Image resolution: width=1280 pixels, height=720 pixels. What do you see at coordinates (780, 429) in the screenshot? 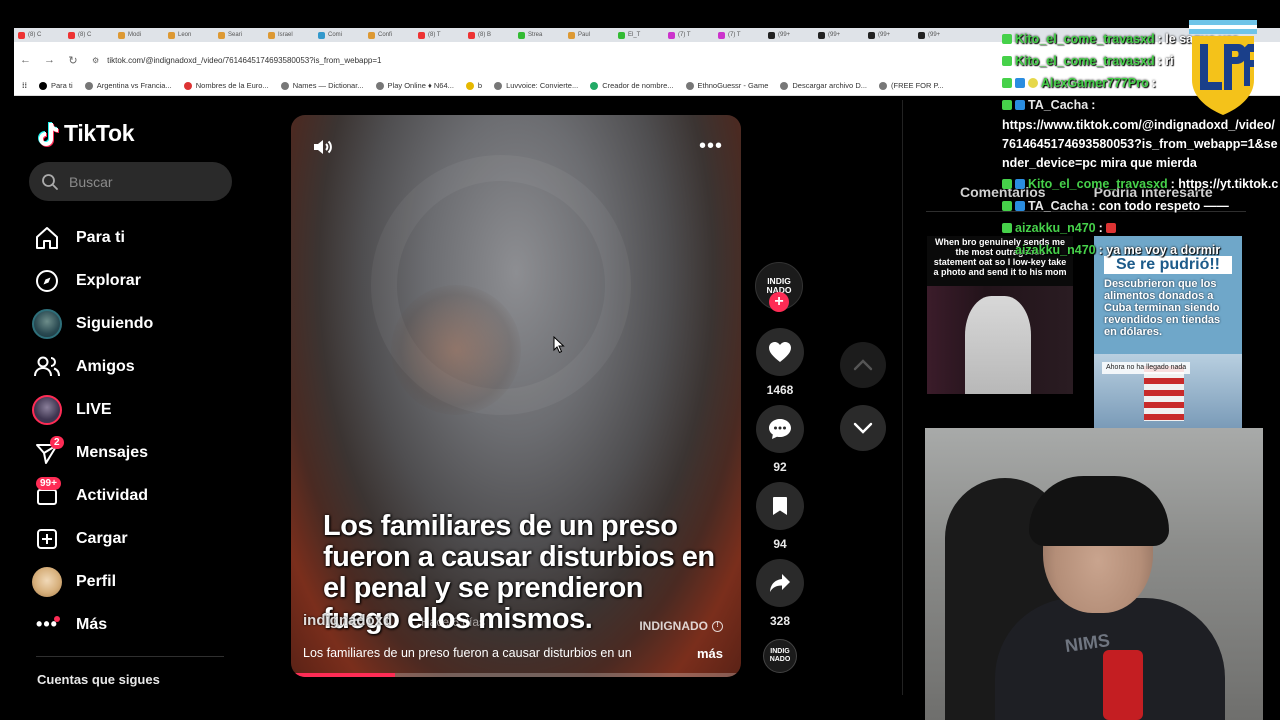
I see `comment-bubble-icon` at bounding box center [780, 429].